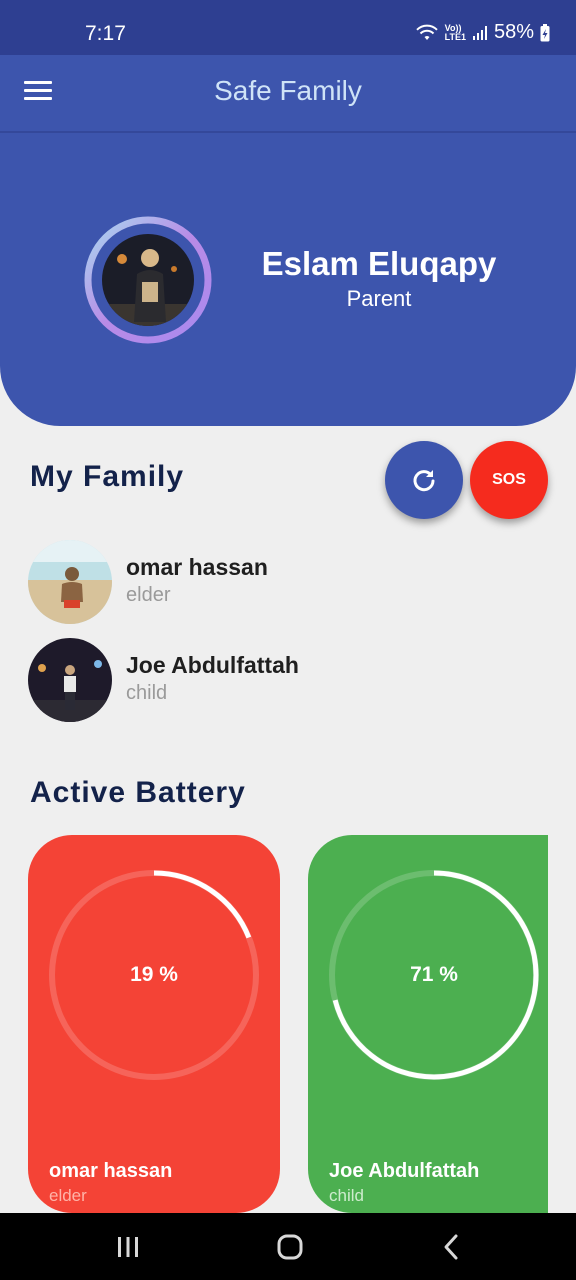 This screenshot has height=1280, width=576. Describe the element at coordinates (545, 32) in the screenshot. I see `battery-charging-icon` at that location.